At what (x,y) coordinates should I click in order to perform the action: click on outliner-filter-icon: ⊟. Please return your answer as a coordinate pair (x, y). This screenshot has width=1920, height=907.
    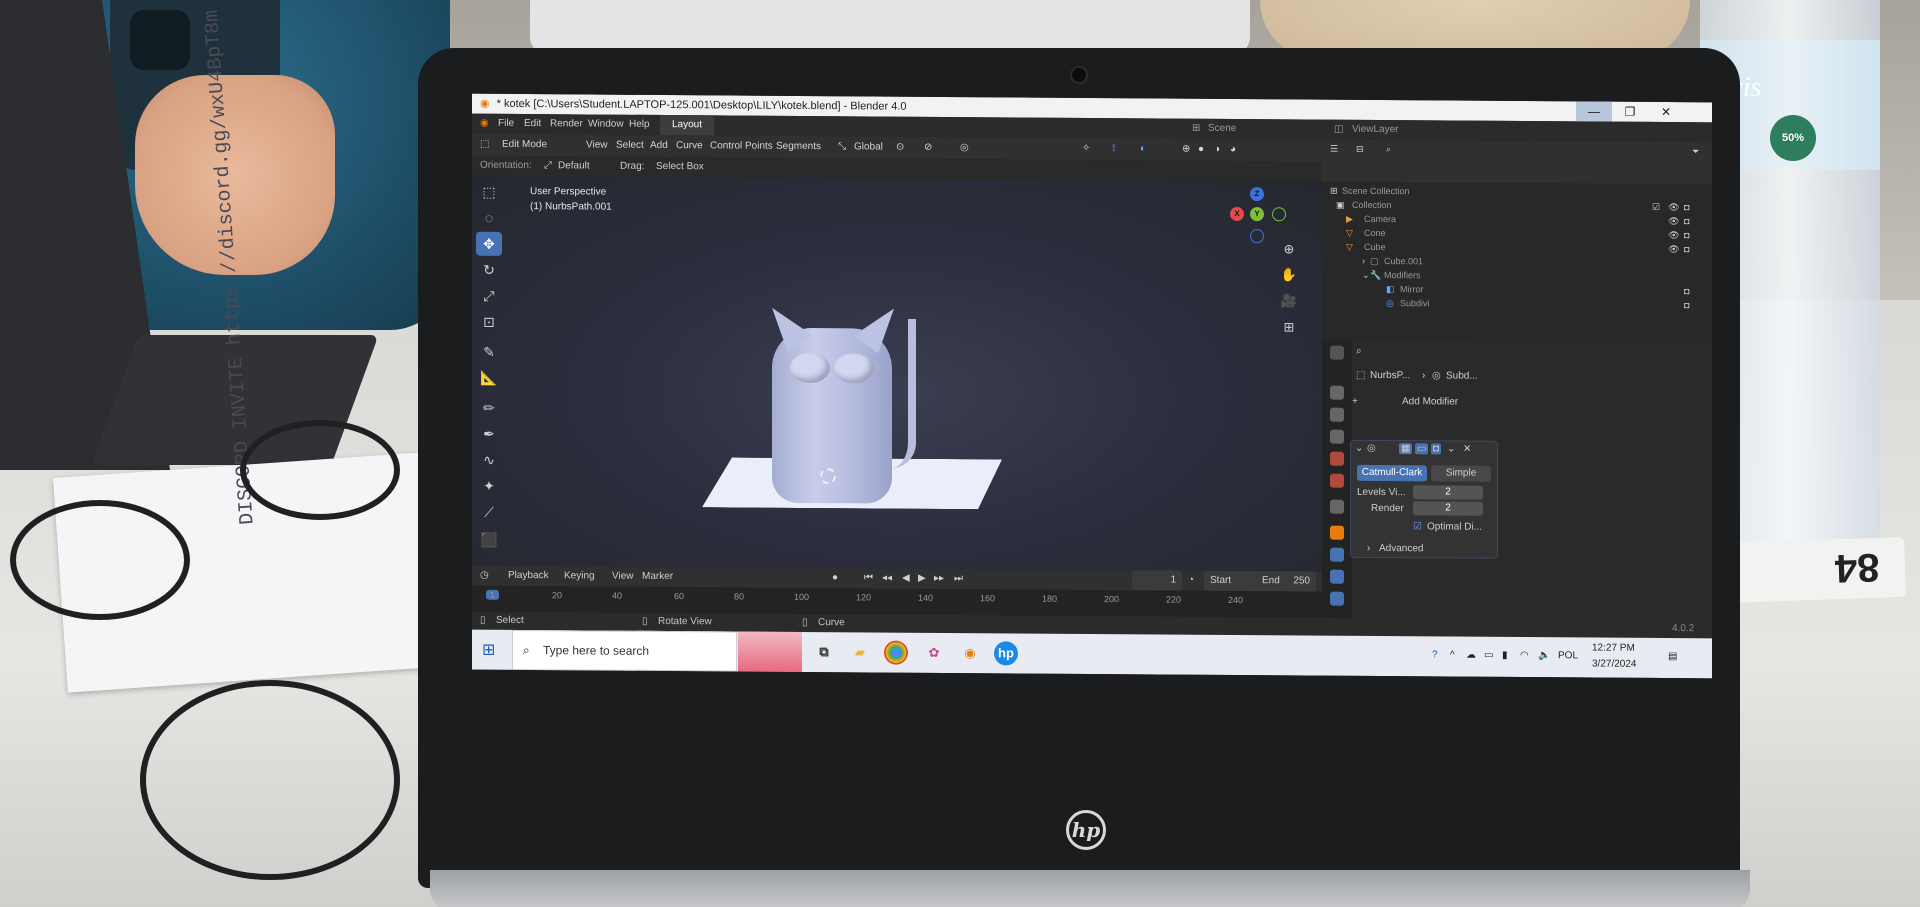
    Looking at the image, I should click on (1360, 149).